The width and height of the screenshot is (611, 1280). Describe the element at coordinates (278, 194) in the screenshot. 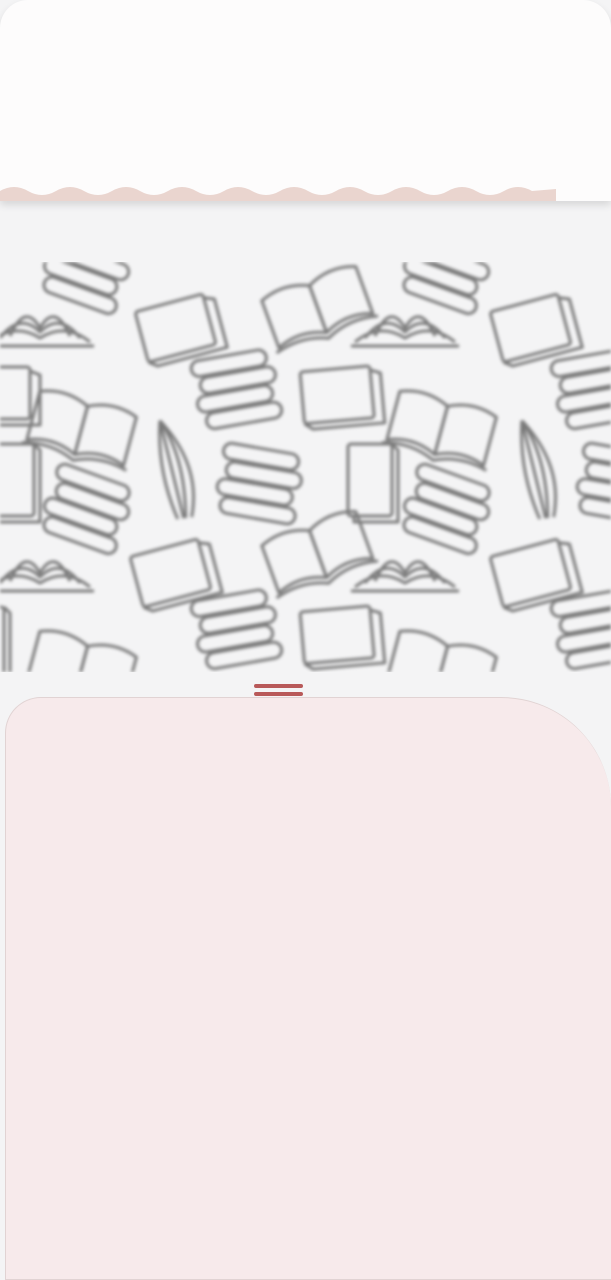

I see `wavy-divider` at that location.